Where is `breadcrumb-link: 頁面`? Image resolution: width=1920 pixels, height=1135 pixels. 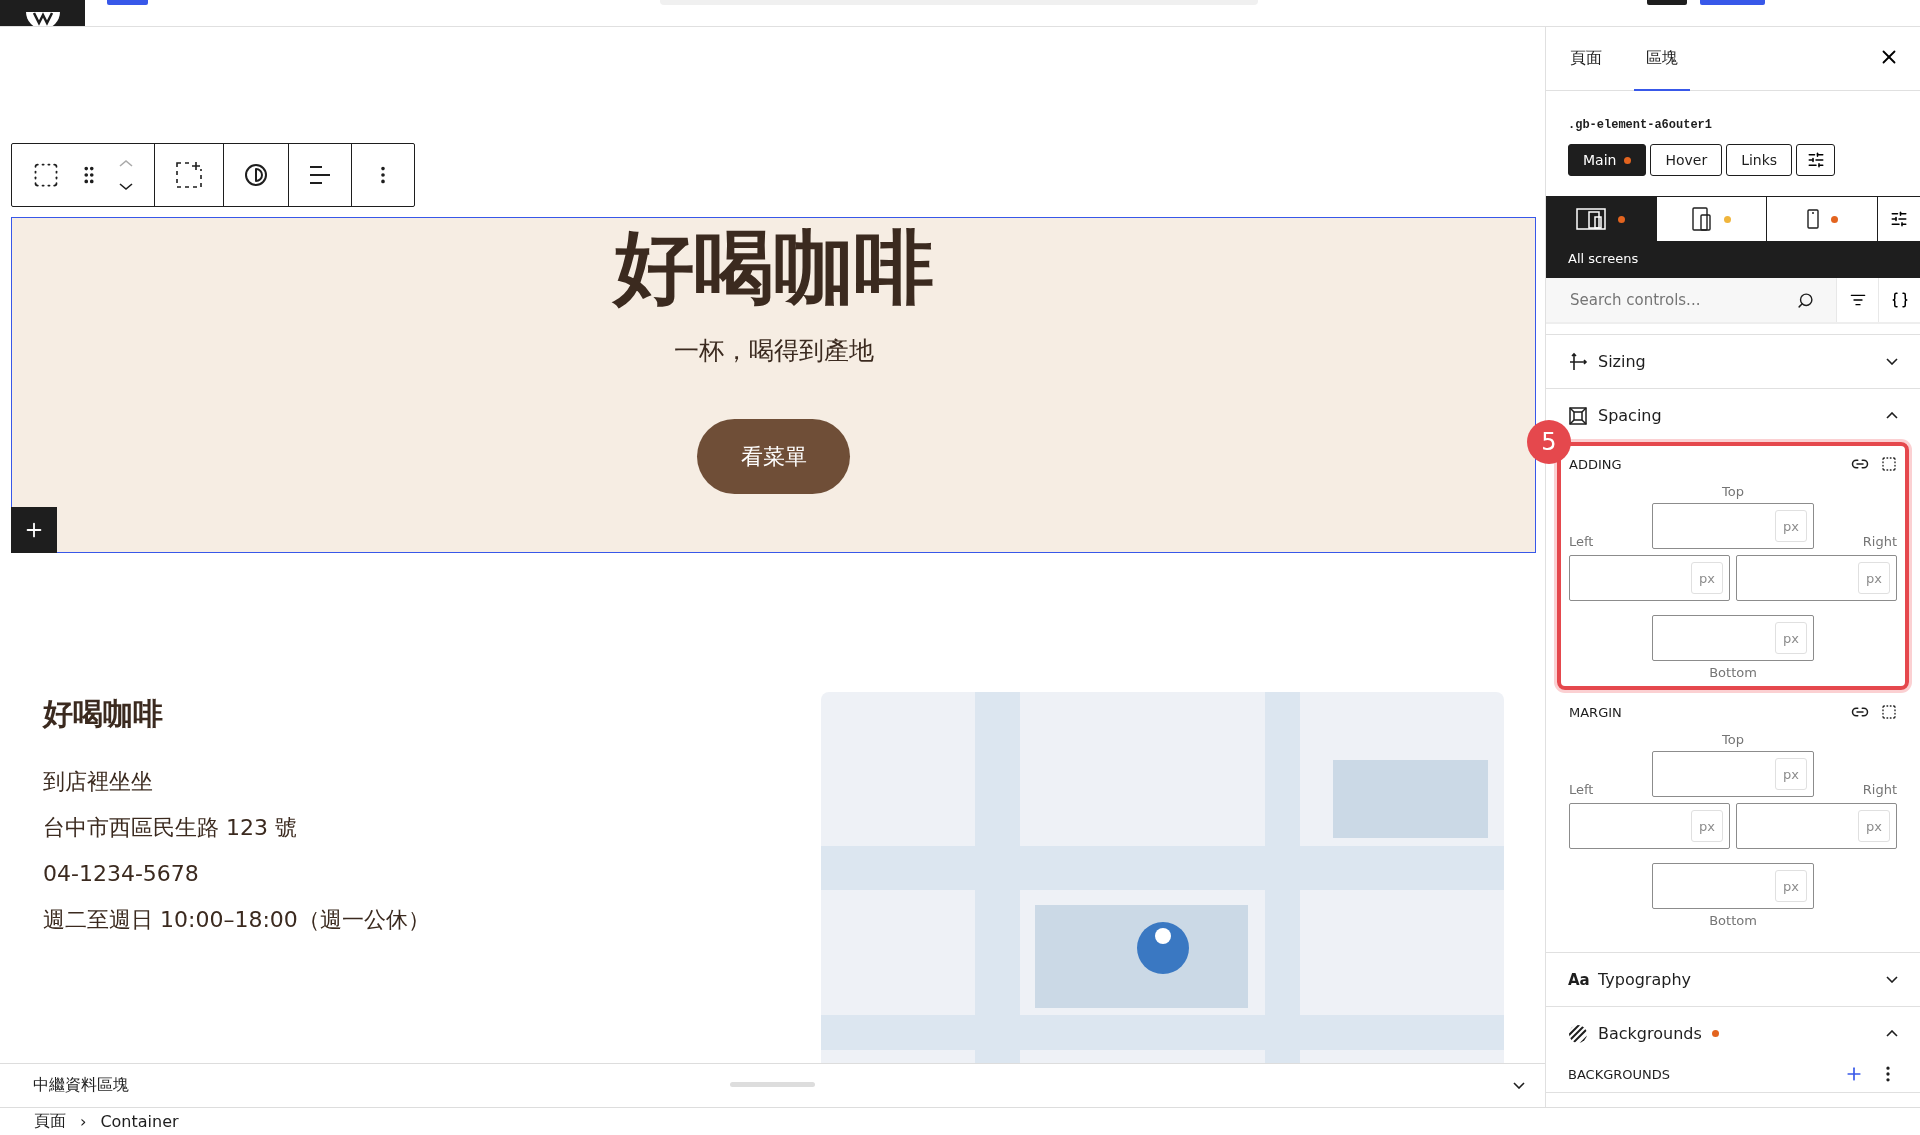 breadcrumb-link: 頁面 is located at coordinates (50, 1121).